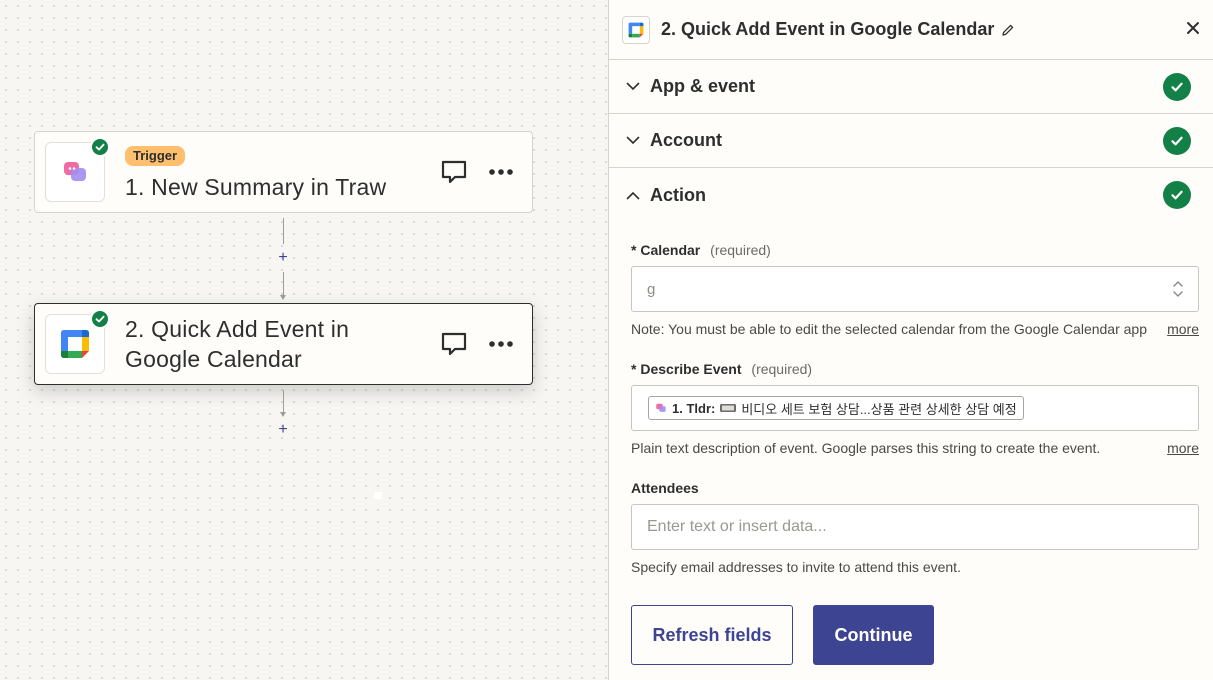 The width and height of the screenshot is (1213, 680). I want to click on section-account: Account, so click(911, 141).